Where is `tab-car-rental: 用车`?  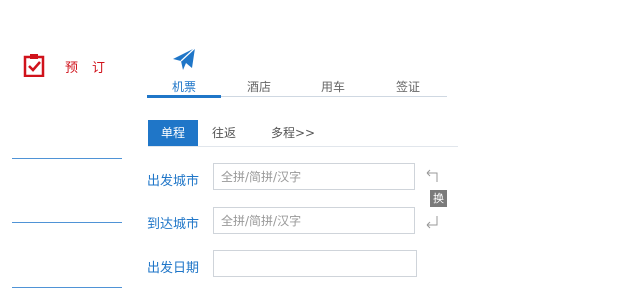
tab-car-rental: 用车 is located at coordinates (333, 86).